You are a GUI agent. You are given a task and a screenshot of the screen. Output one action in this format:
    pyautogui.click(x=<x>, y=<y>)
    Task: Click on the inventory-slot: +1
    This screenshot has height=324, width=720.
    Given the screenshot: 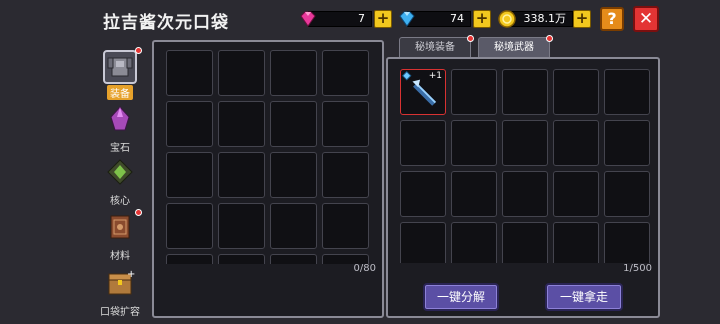 What is the action you would take?
    pyautogui.click(x=423, y=92)
    